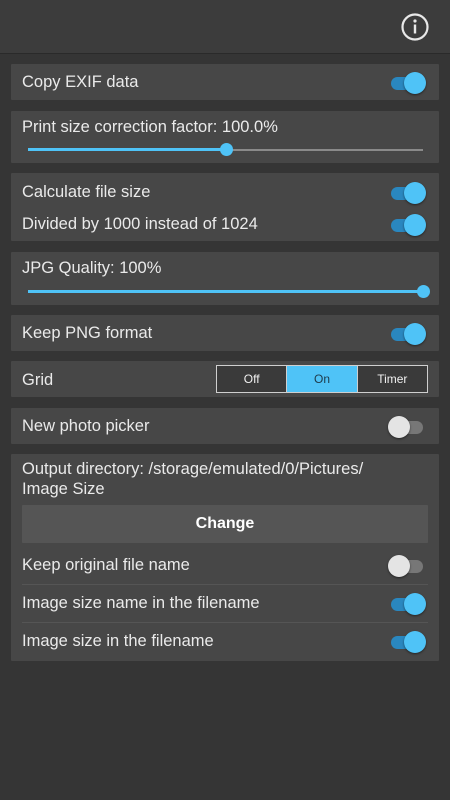 The width and height of the screenshot is (450, 800). I want to click on jpg-quality-slider-knob, so click(423, 291).